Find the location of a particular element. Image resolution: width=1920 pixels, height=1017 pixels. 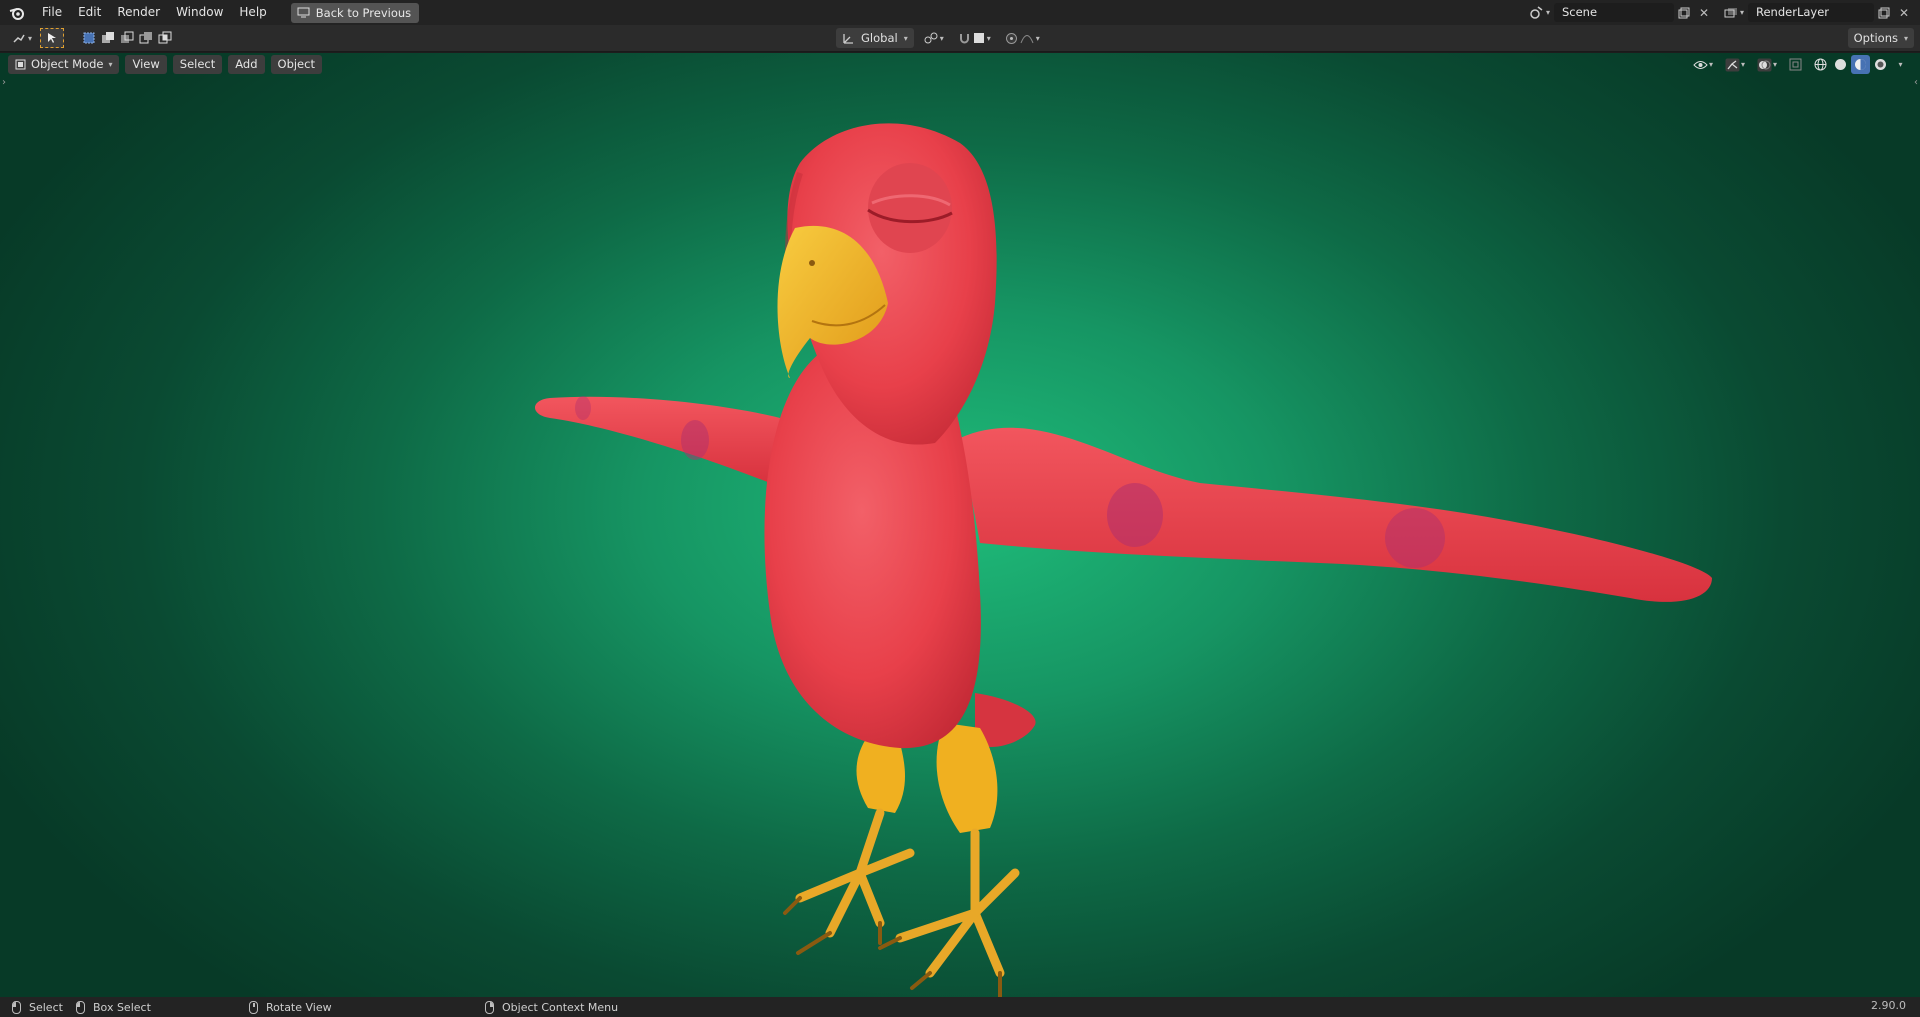

select-invert-mode-icon is located at coordinates (146, 38).